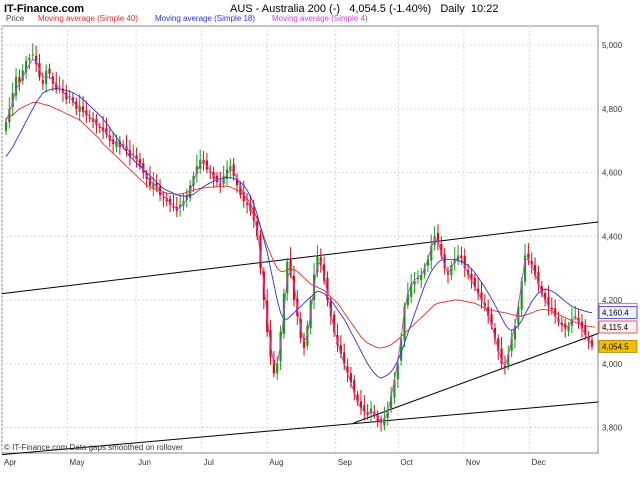 The width and height of the screenshot is (640, 480). I want to click on ma40-price-tag: 4,115.4, so click(615, 327).